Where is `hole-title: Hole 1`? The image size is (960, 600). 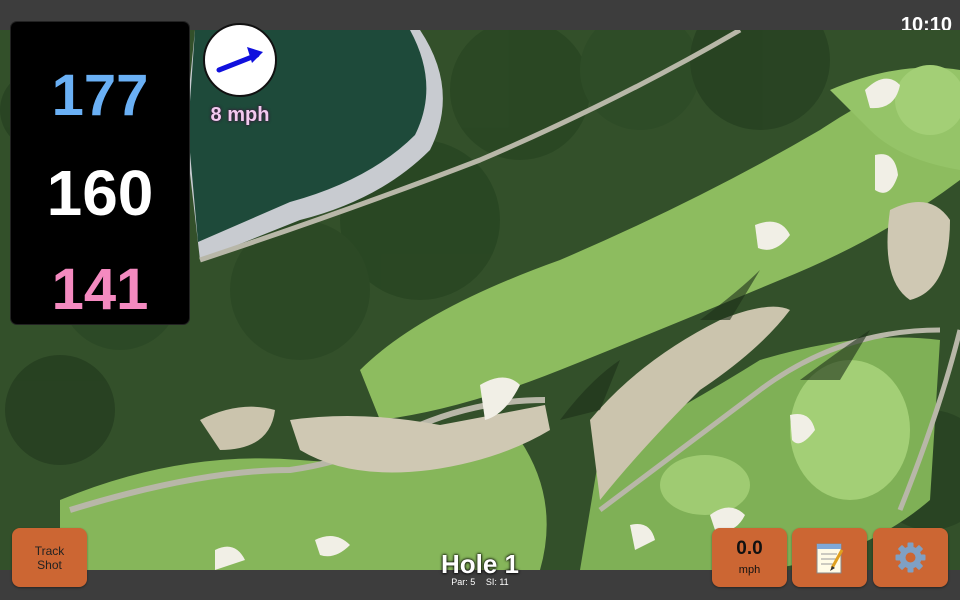 hole-title: Hole 1 is located at coordinates (480, 564).